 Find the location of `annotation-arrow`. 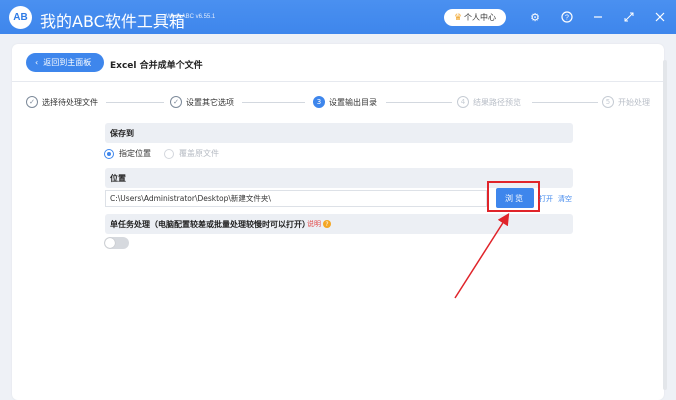

annotation-arrow is located at coordinates (482, 255).